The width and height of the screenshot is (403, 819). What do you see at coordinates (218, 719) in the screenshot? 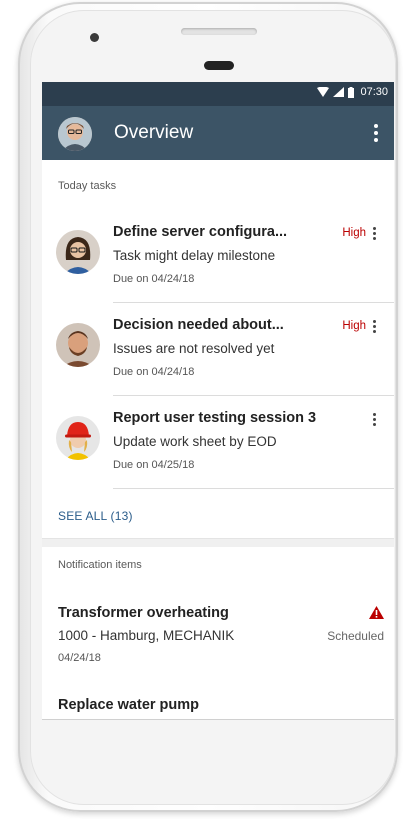
I see `screen-bottom-edge` at bounding box center [218, 719].